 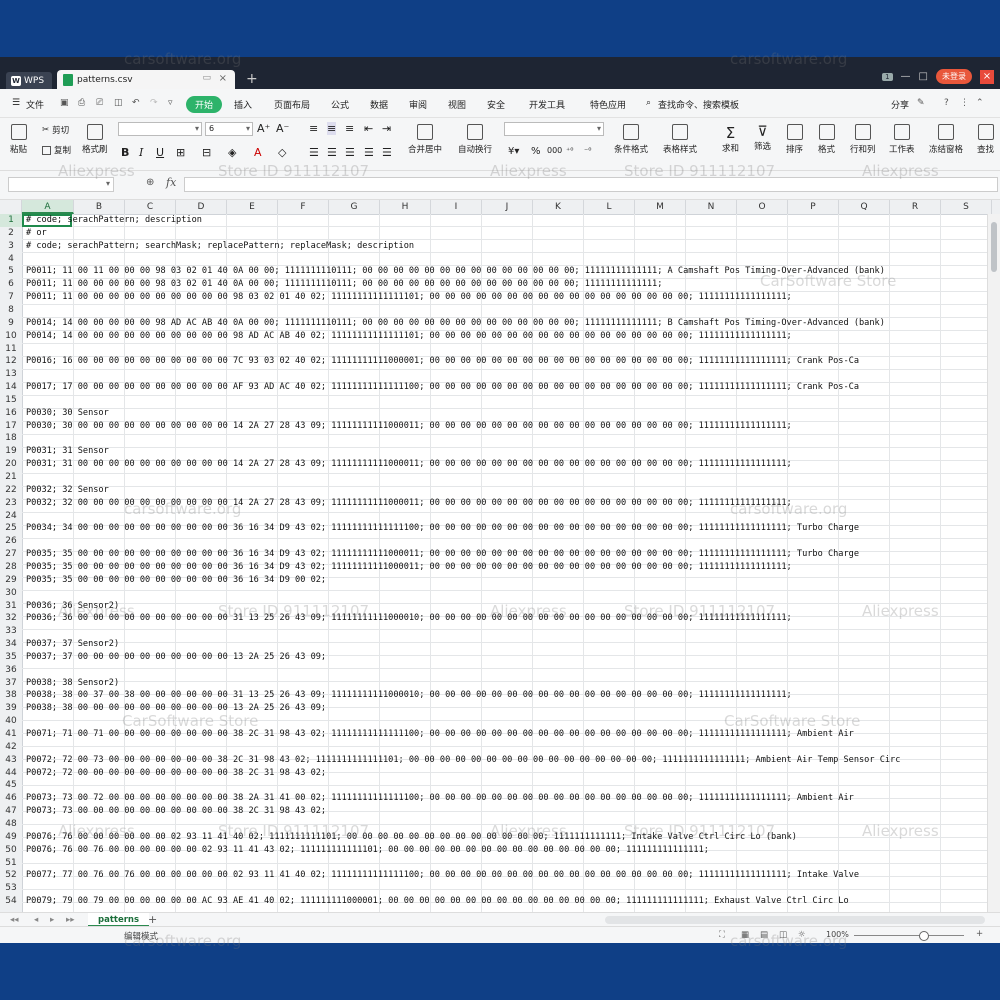 What do you see at coordinates (11, 349) in the screenshot?
I see `row-header: 11` at bounding box center [11, 349].